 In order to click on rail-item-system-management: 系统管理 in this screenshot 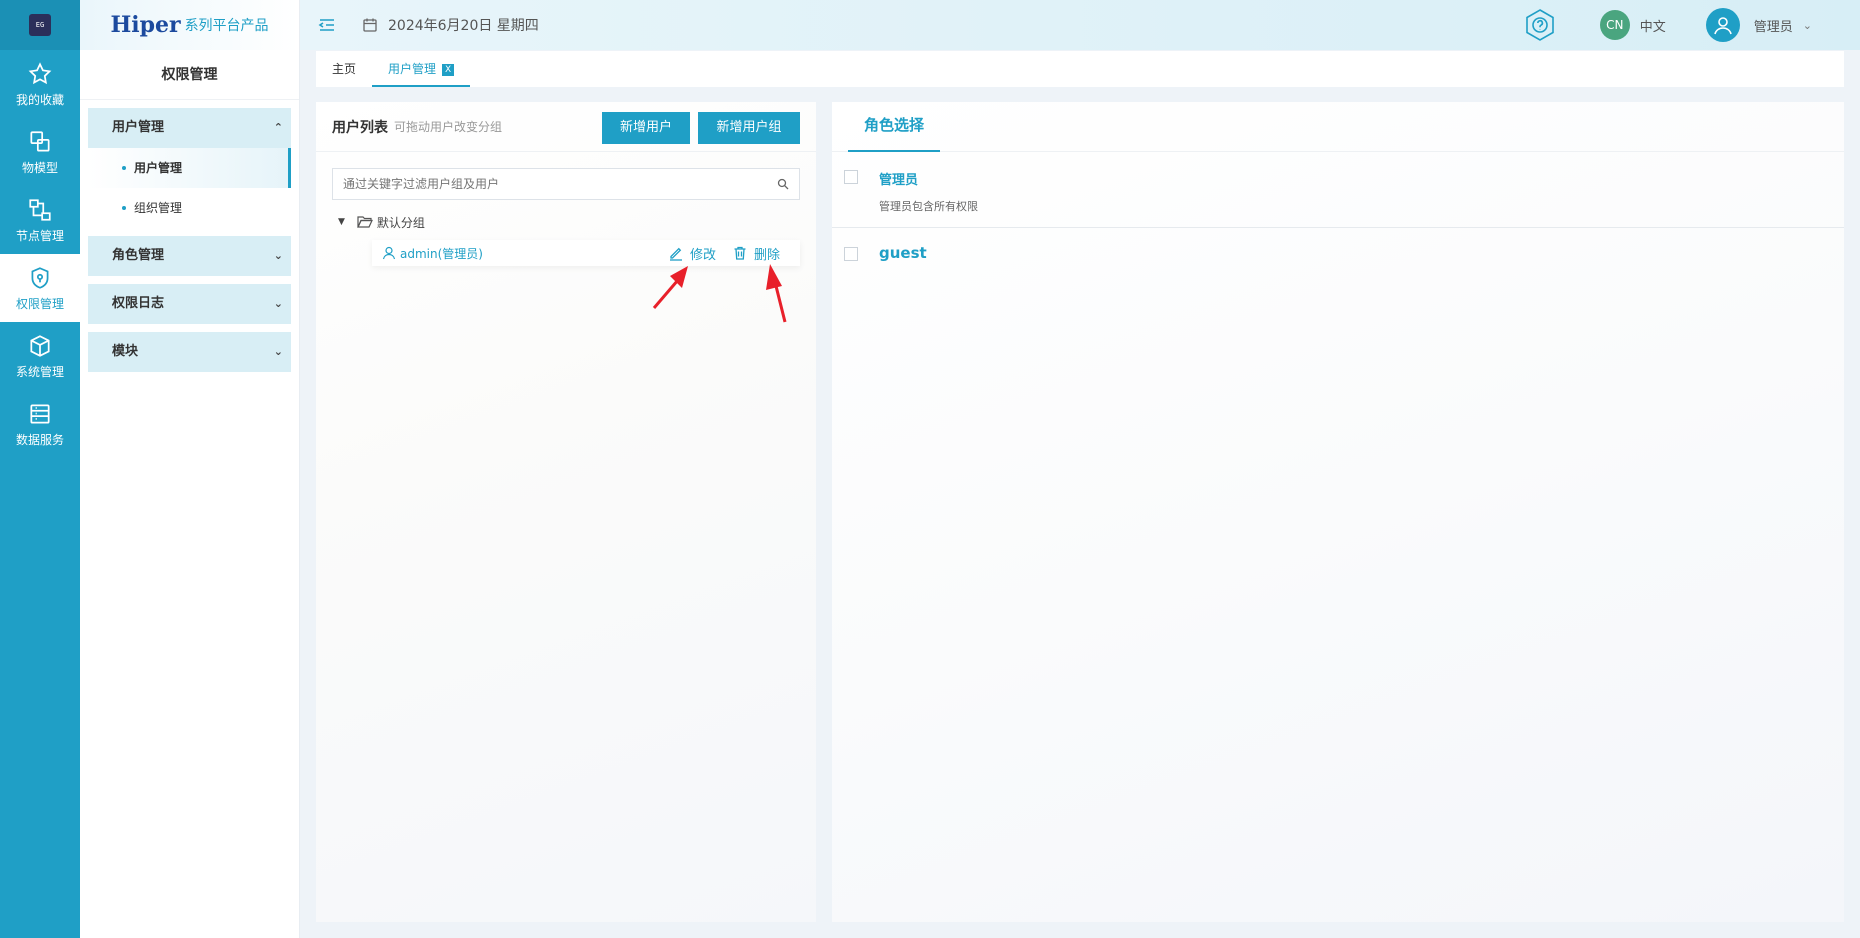, I will do `click(40, 356)`.